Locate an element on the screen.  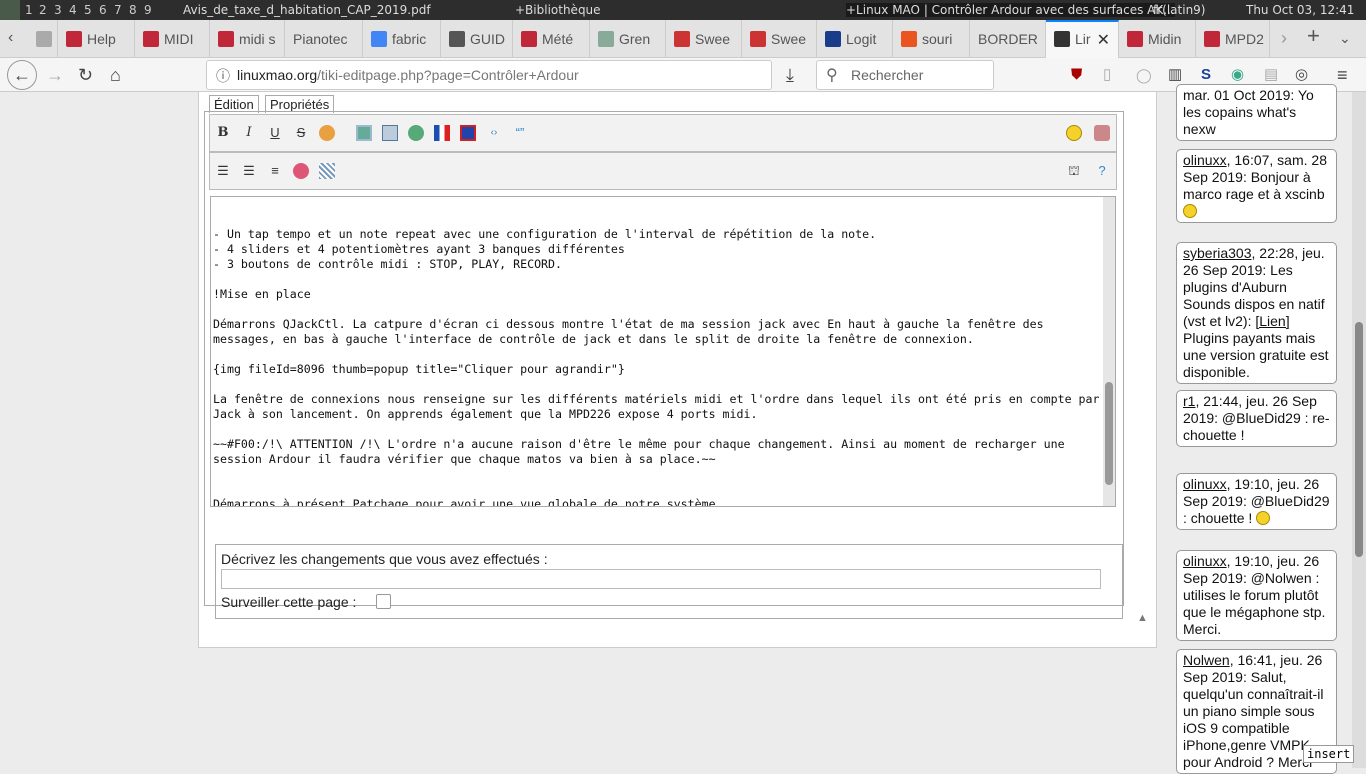
new-tab-icon: + is located at coordinates (1313, 36).